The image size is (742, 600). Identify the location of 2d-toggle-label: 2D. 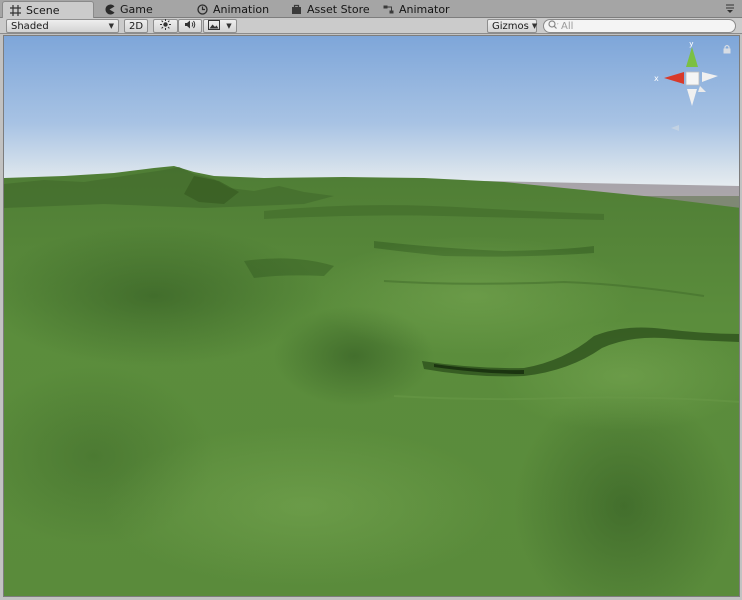
(136, 26).